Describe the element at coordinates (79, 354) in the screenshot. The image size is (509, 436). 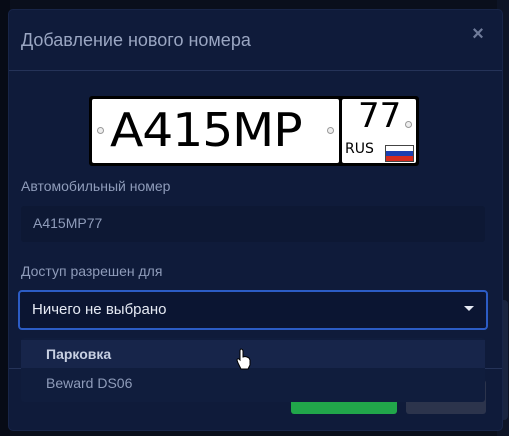
I see `option-label: Парковка` at that location.